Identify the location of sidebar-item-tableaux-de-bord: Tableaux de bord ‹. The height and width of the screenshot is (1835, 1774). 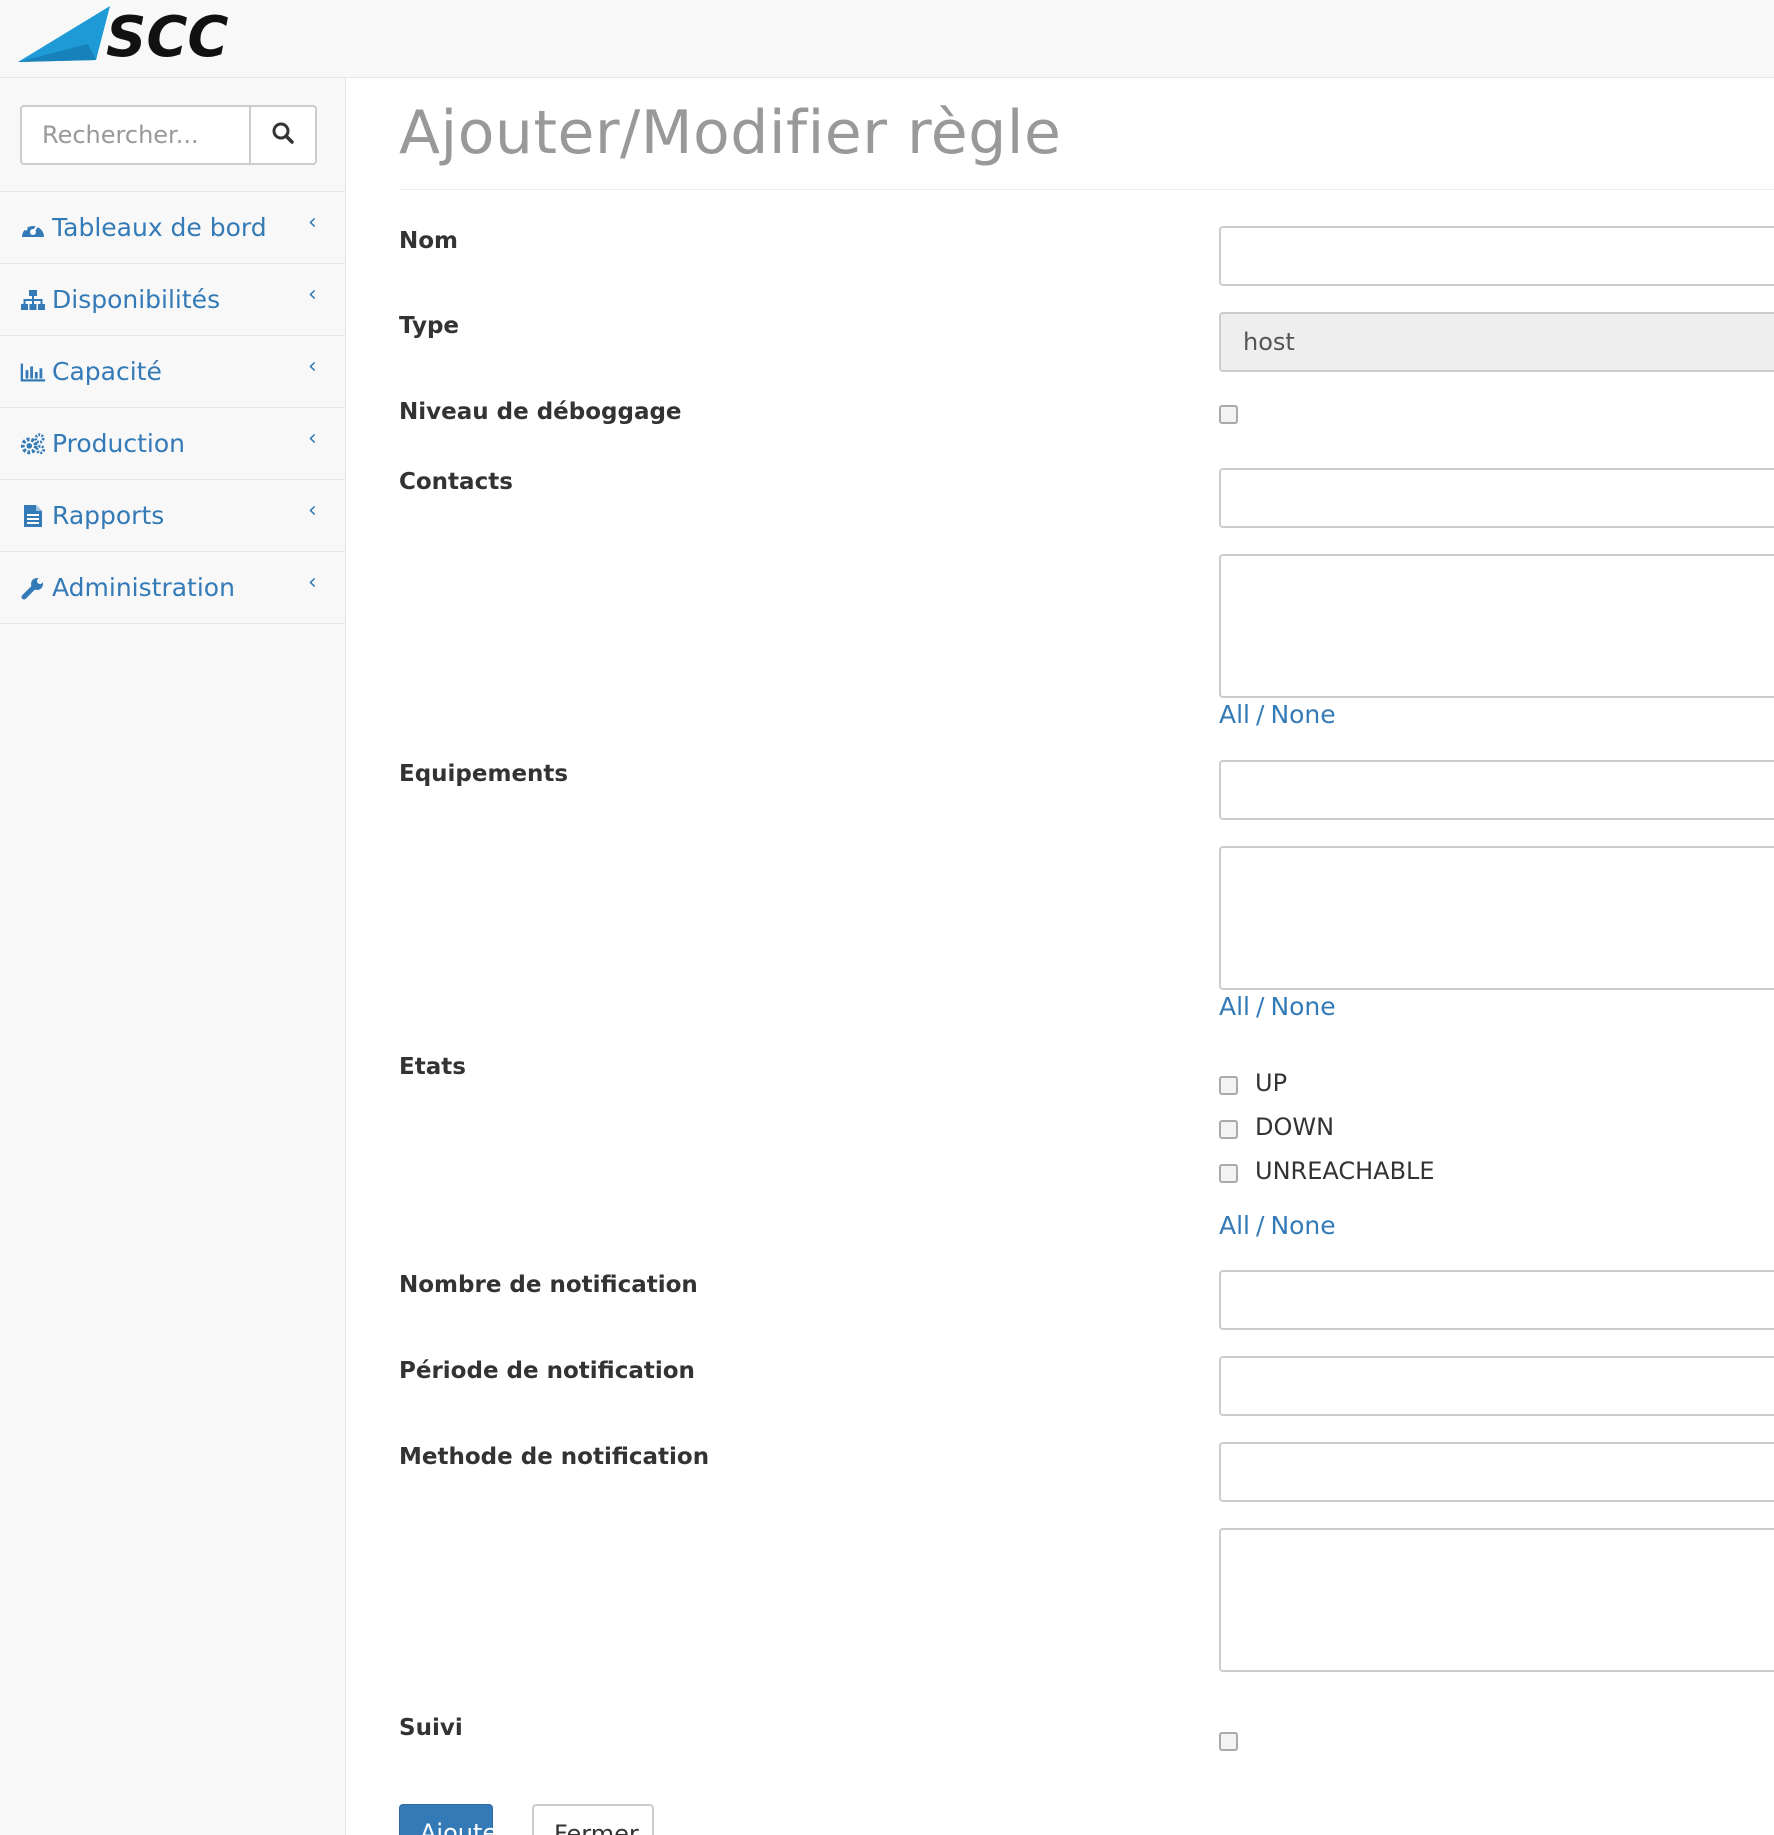
(172, 228).